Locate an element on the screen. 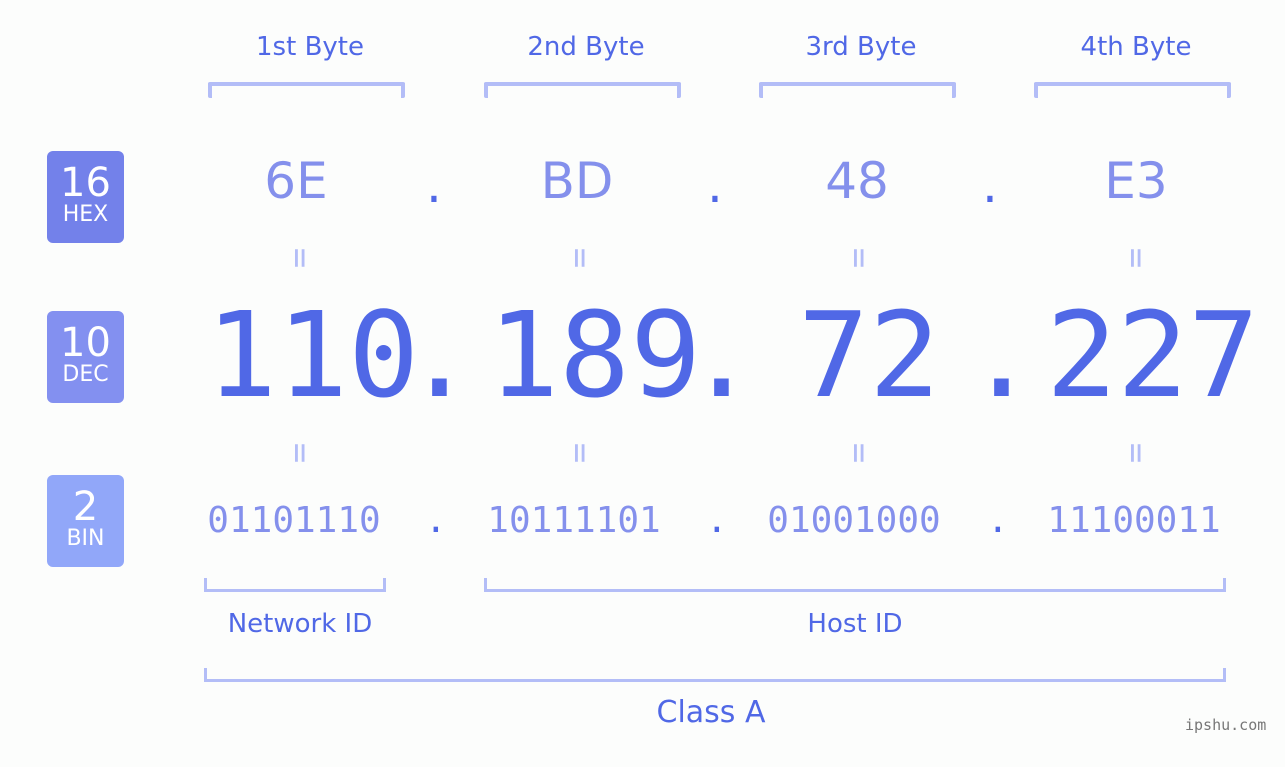 The width and height of the screenshot is (1285, 767). dec-base: 10 is located at coordinates (85, 343).